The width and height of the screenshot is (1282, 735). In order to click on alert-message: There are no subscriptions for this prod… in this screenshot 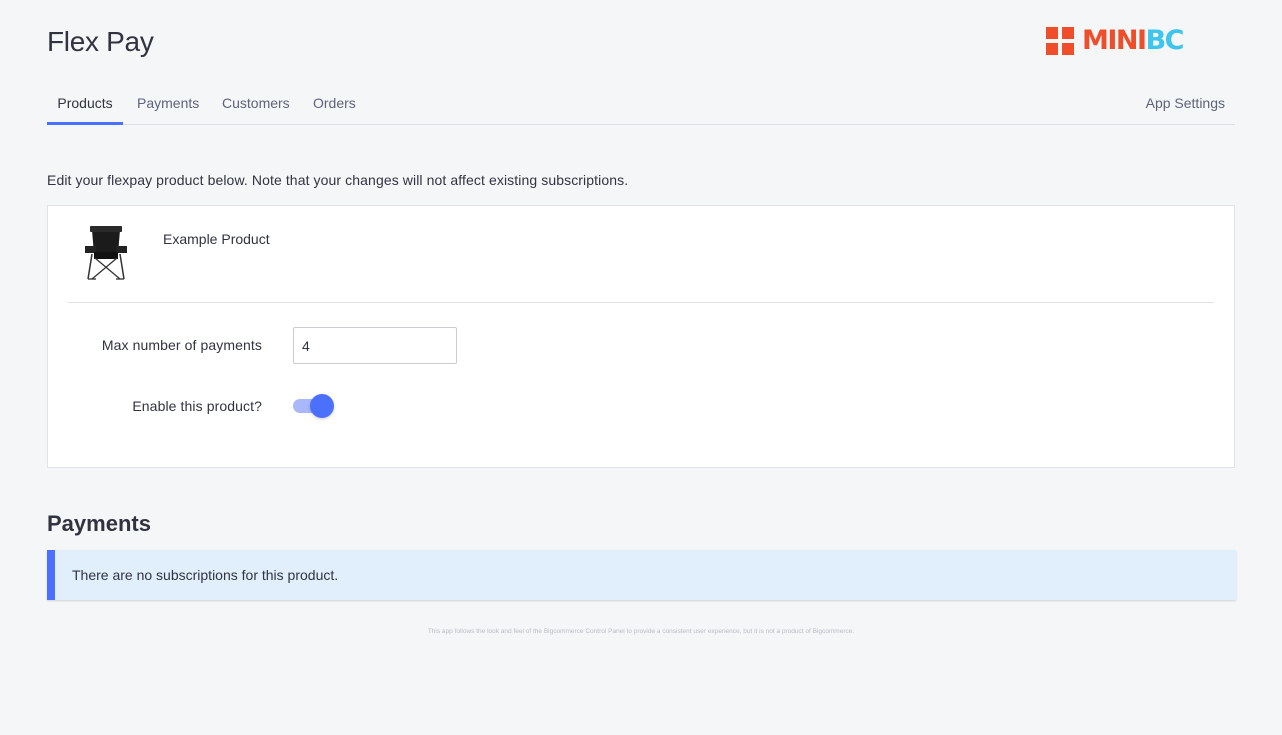, I will do `click(205, 575)`.